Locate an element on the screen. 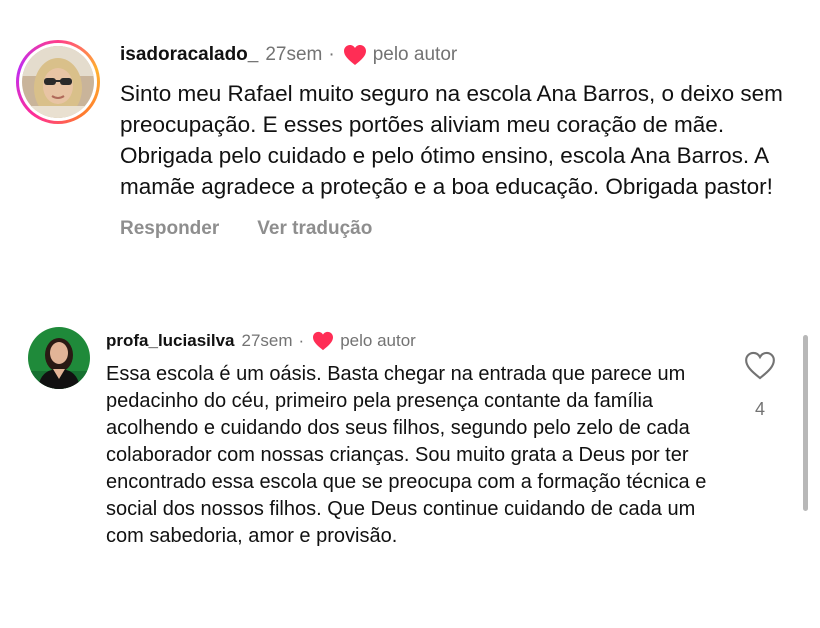 Image resolution: width=820 pixels, height=628 pixels. username: profa_luciasilva is located at coordinates (170, 341).